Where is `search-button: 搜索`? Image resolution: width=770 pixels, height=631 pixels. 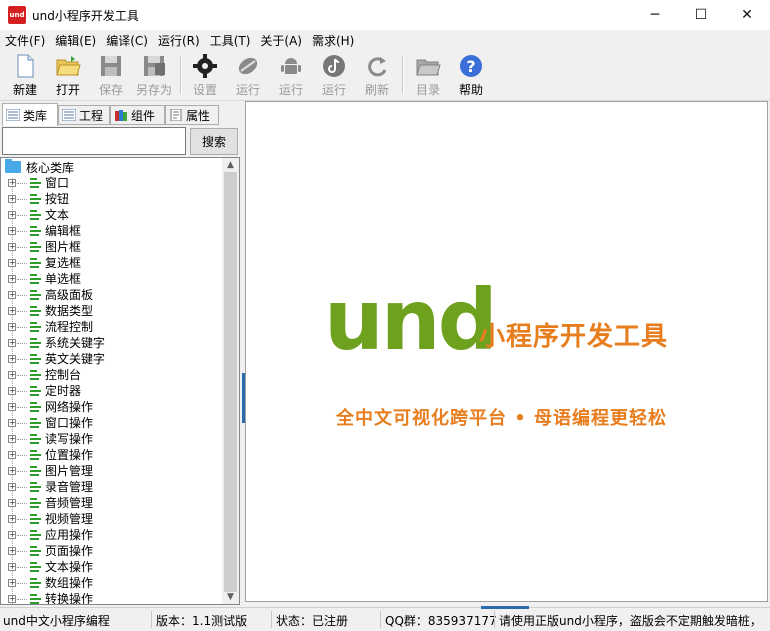 search-button: 搜索 is located at coordinates (214, 141).